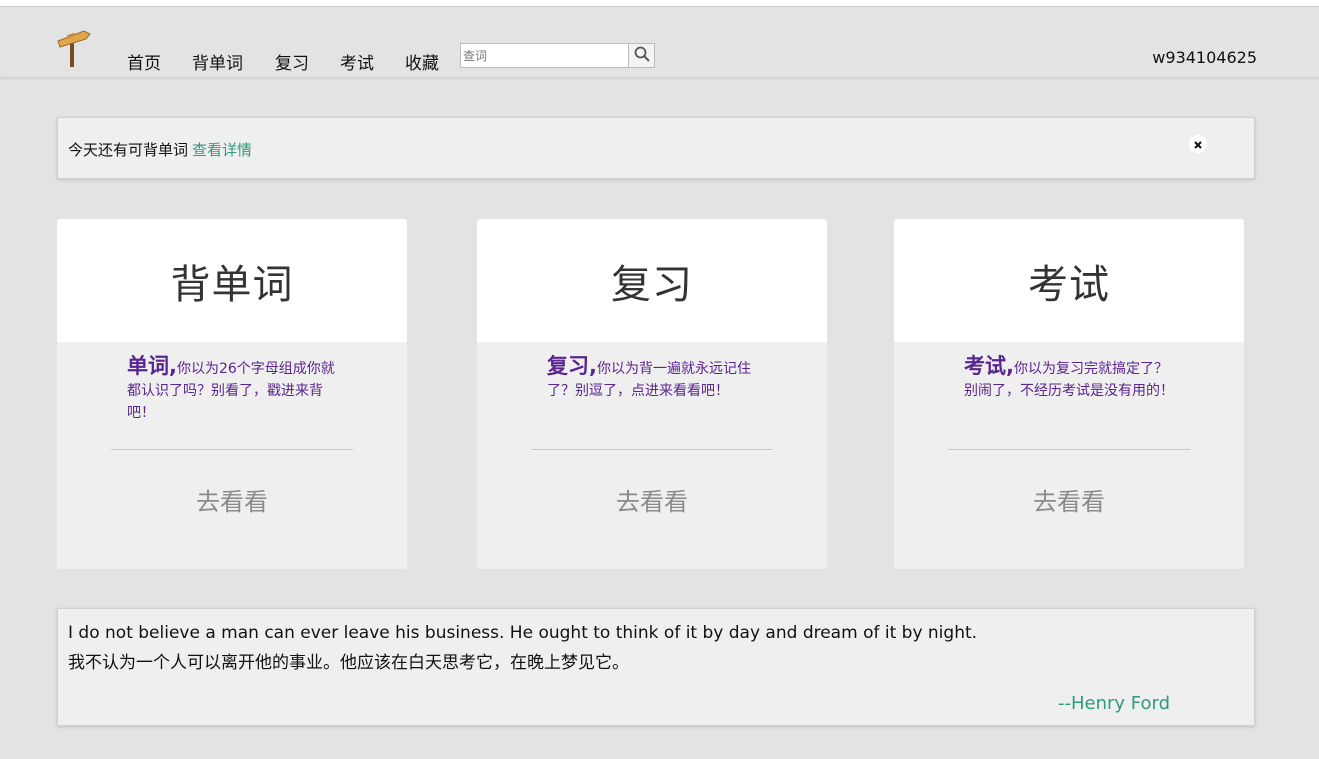 The width and height of the screenshot is (1319, 759). I want to click on search-button, so click(641, 55).